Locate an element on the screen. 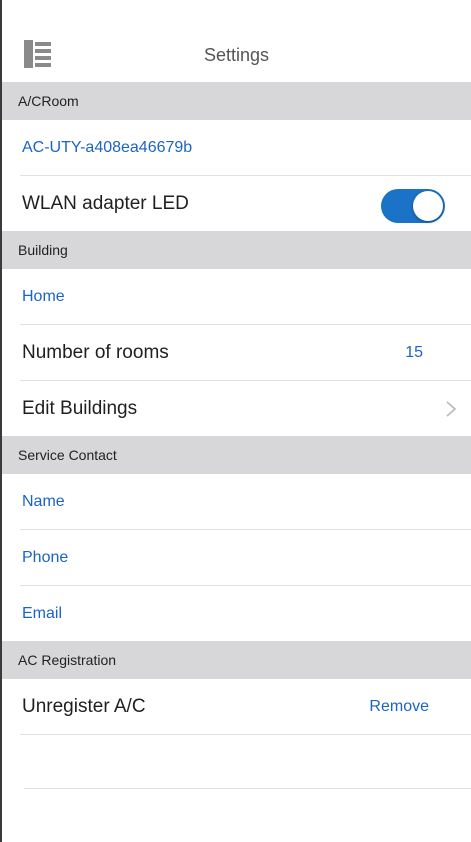  contact-email-field: Email is located at coordinates (42, 614).